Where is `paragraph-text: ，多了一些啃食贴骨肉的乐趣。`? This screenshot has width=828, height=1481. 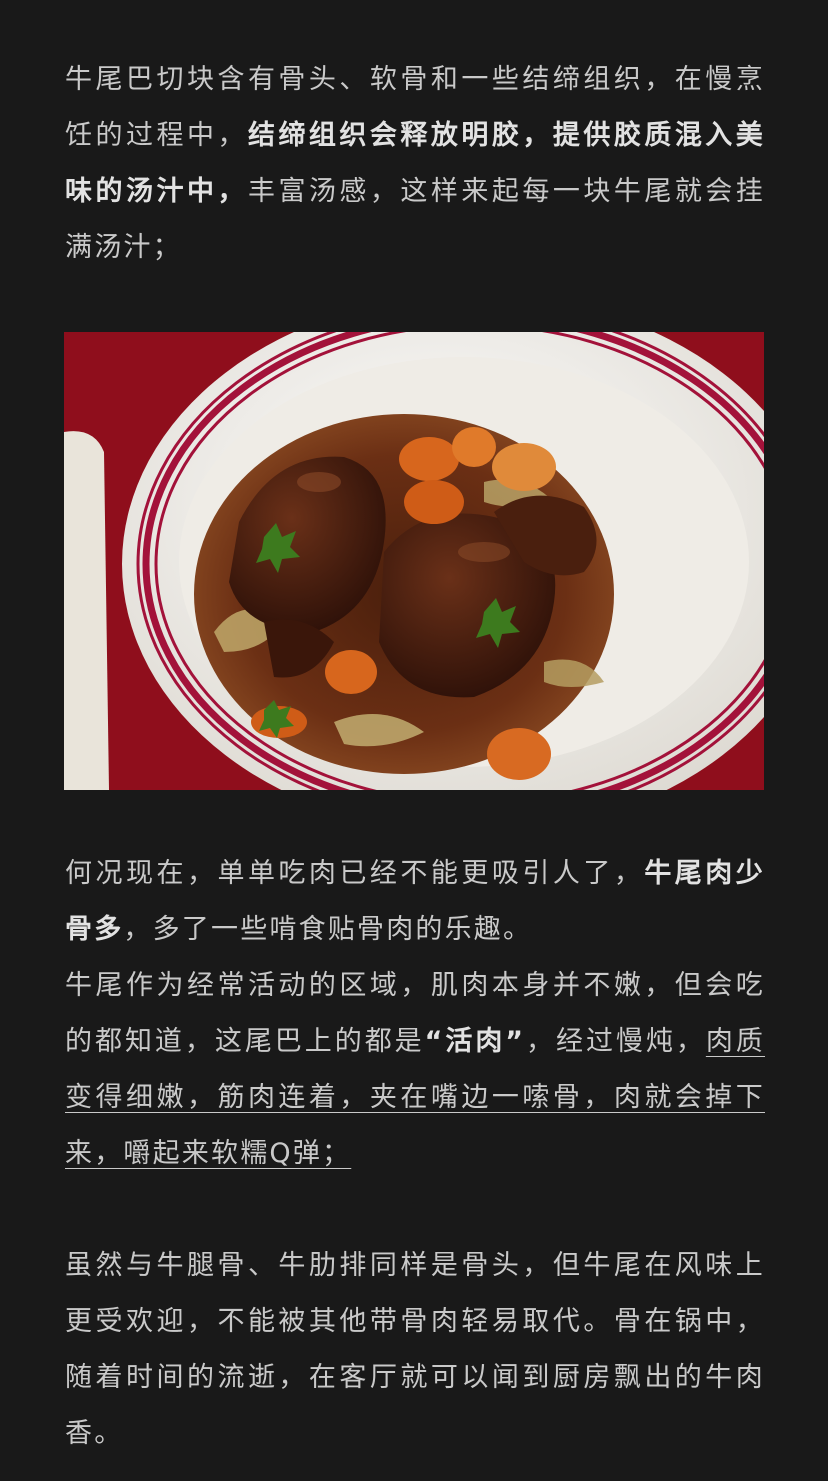
paragraph-text: ，多了一些啃食贴骨肉的乐趣。 is located at coordinates (328, 929).